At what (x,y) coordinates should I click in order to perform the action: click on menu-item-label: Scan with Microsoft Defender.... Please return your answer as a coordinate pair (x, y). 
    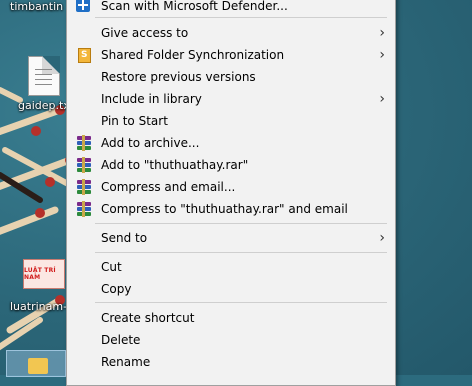
    Looking at the image, I should click on (194, 6).